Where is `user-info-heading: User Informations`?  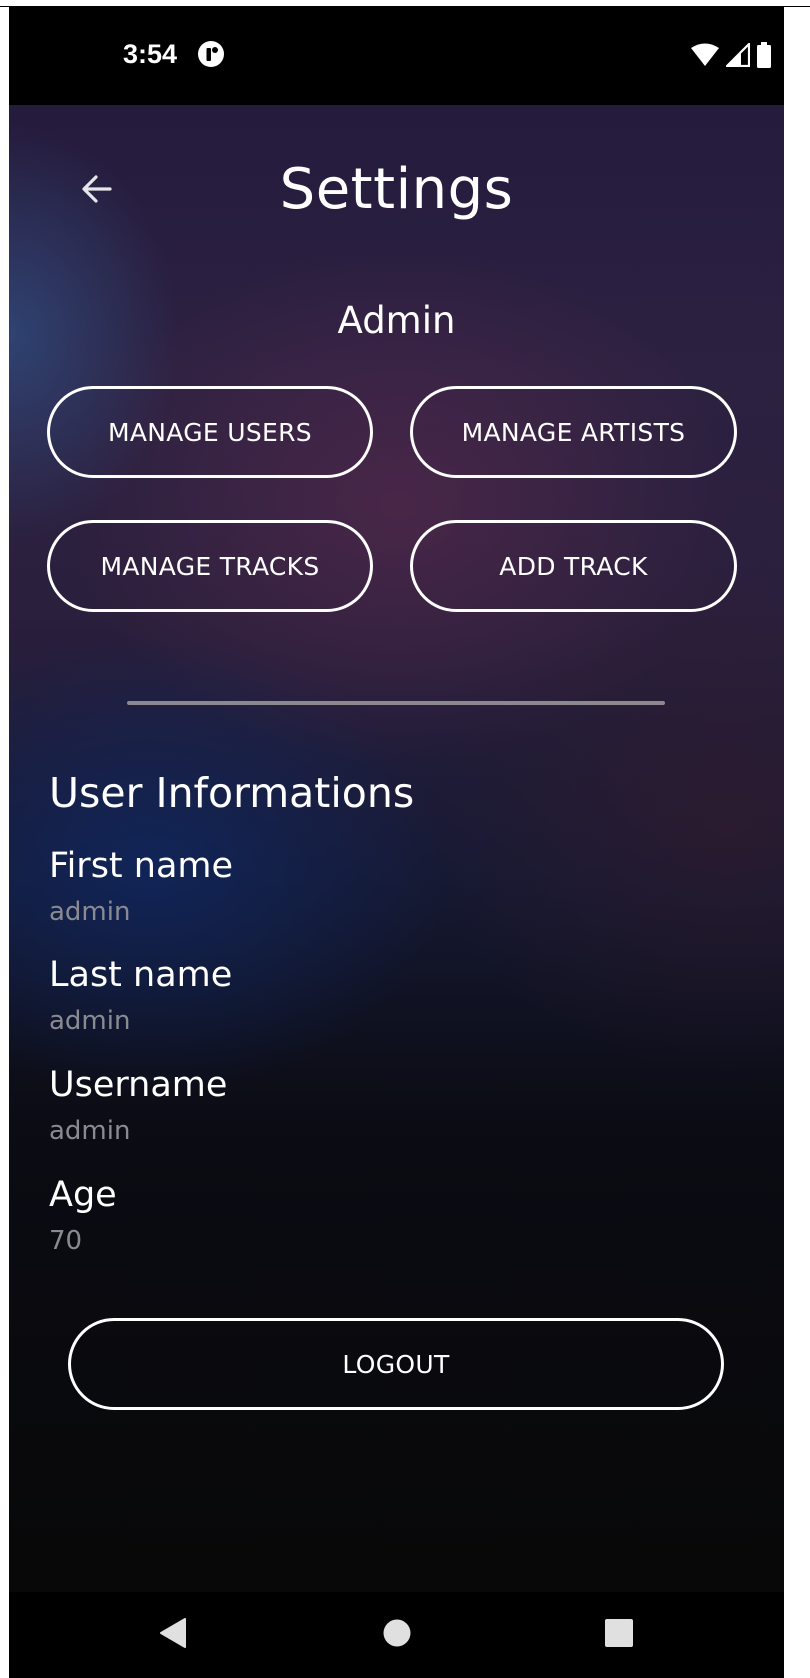 user-info-heading: User Informations is located at coordinates (232, 793).